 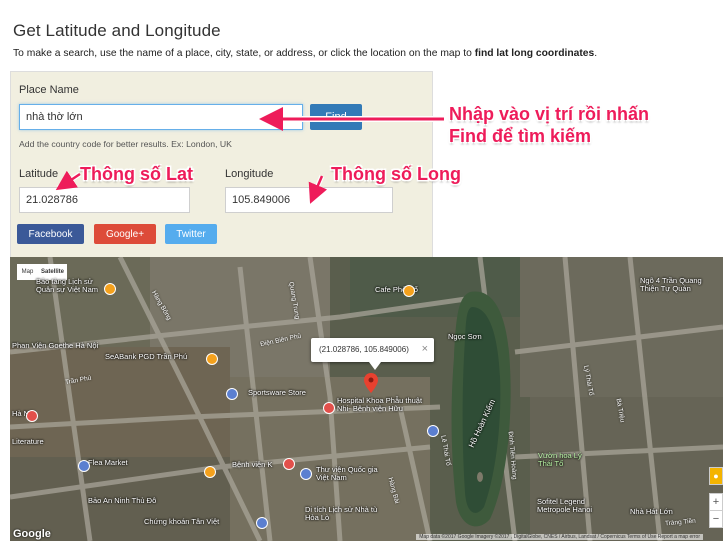 What do you see at coordinates (534, 53) in the screenshot?
I see `intro-bold-text: find lat long coordinates` at bounding box center [534, 53].